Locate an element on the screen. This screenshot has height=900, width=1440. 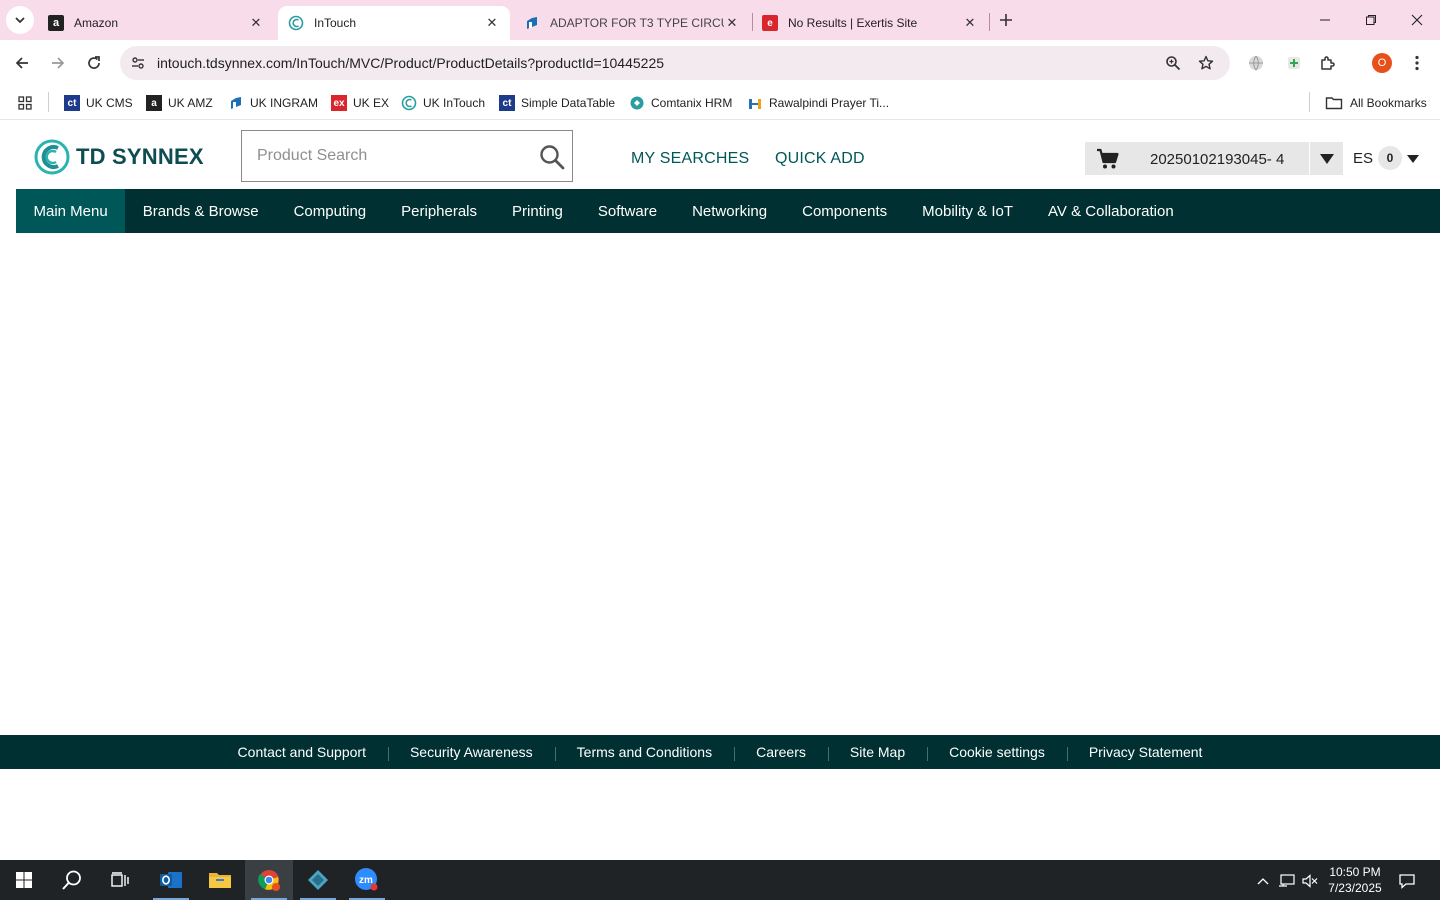
tab-title: ADAPTOR FOR T3 TYPE CIRCUIT is located at coordinates (637, 23).